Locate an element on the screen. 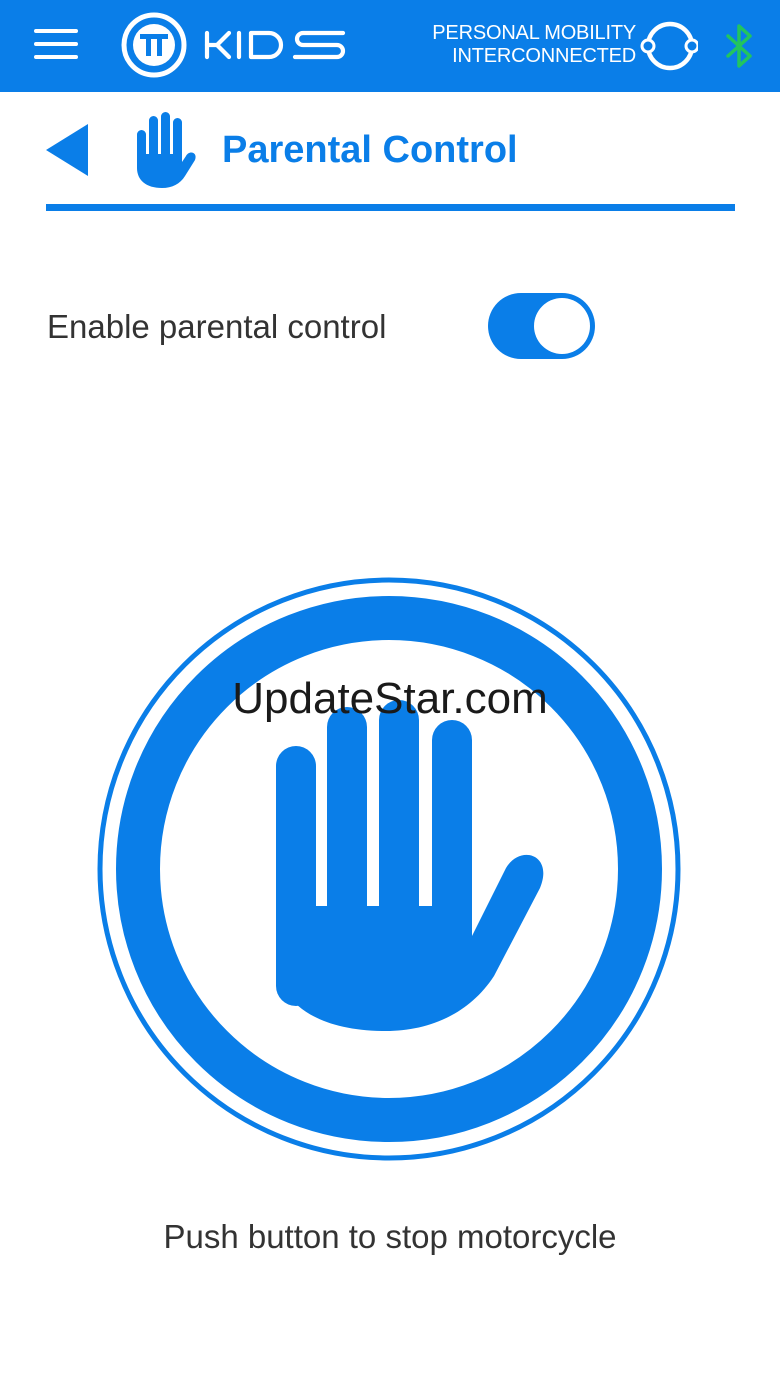  brand-tagline: PERSONAL MOBILITY INTERCONNECTED is located at coordinates (518, 45).